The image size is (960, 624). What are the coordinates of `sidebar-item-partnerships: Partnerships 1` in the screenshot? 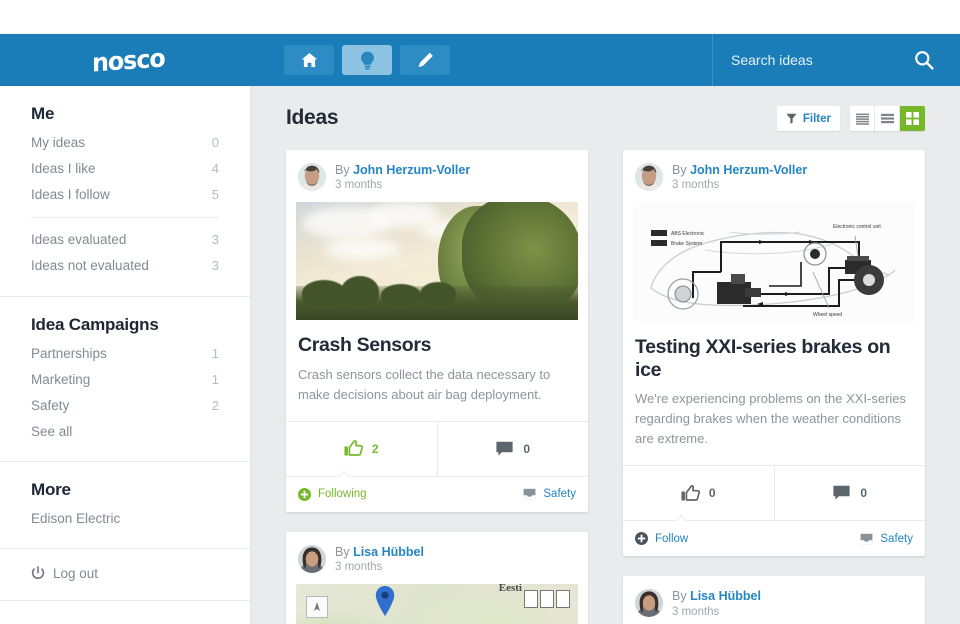 It's located at (125, 354).